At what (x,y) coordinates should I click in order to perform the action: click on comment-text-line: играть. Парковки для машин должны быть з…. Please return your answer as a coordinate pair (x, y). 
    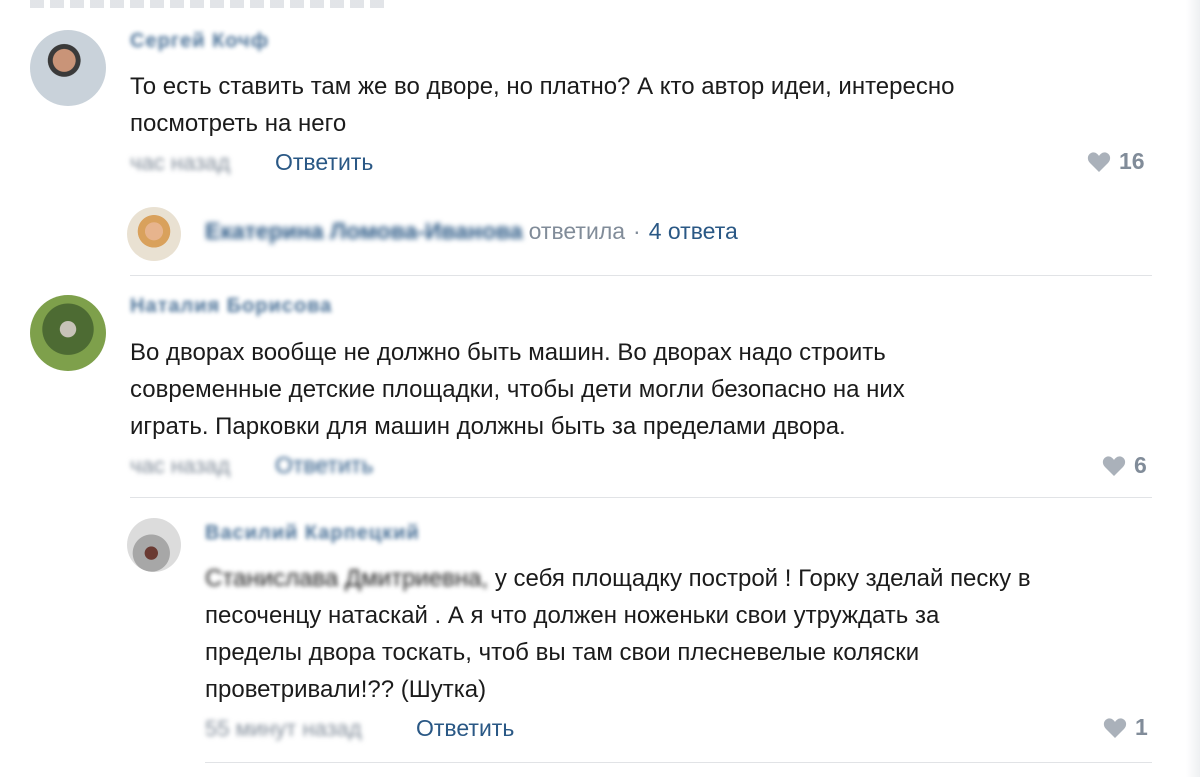
    Looking at the image, I should click on (488, 426).